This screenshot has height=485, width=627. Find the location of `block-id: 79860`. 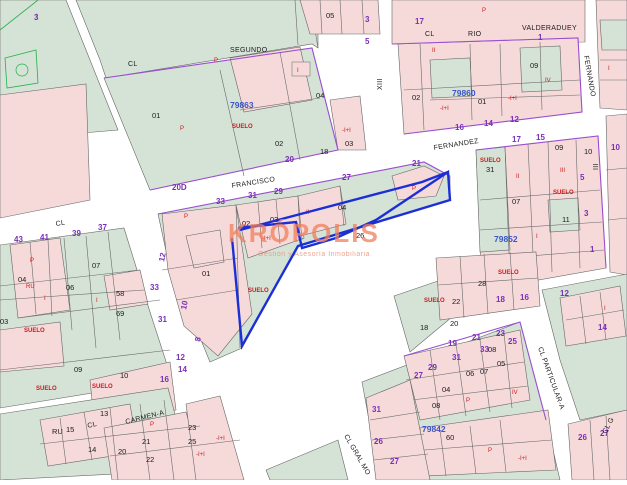

block-id: 79860 is located at coordinates (464, 93).